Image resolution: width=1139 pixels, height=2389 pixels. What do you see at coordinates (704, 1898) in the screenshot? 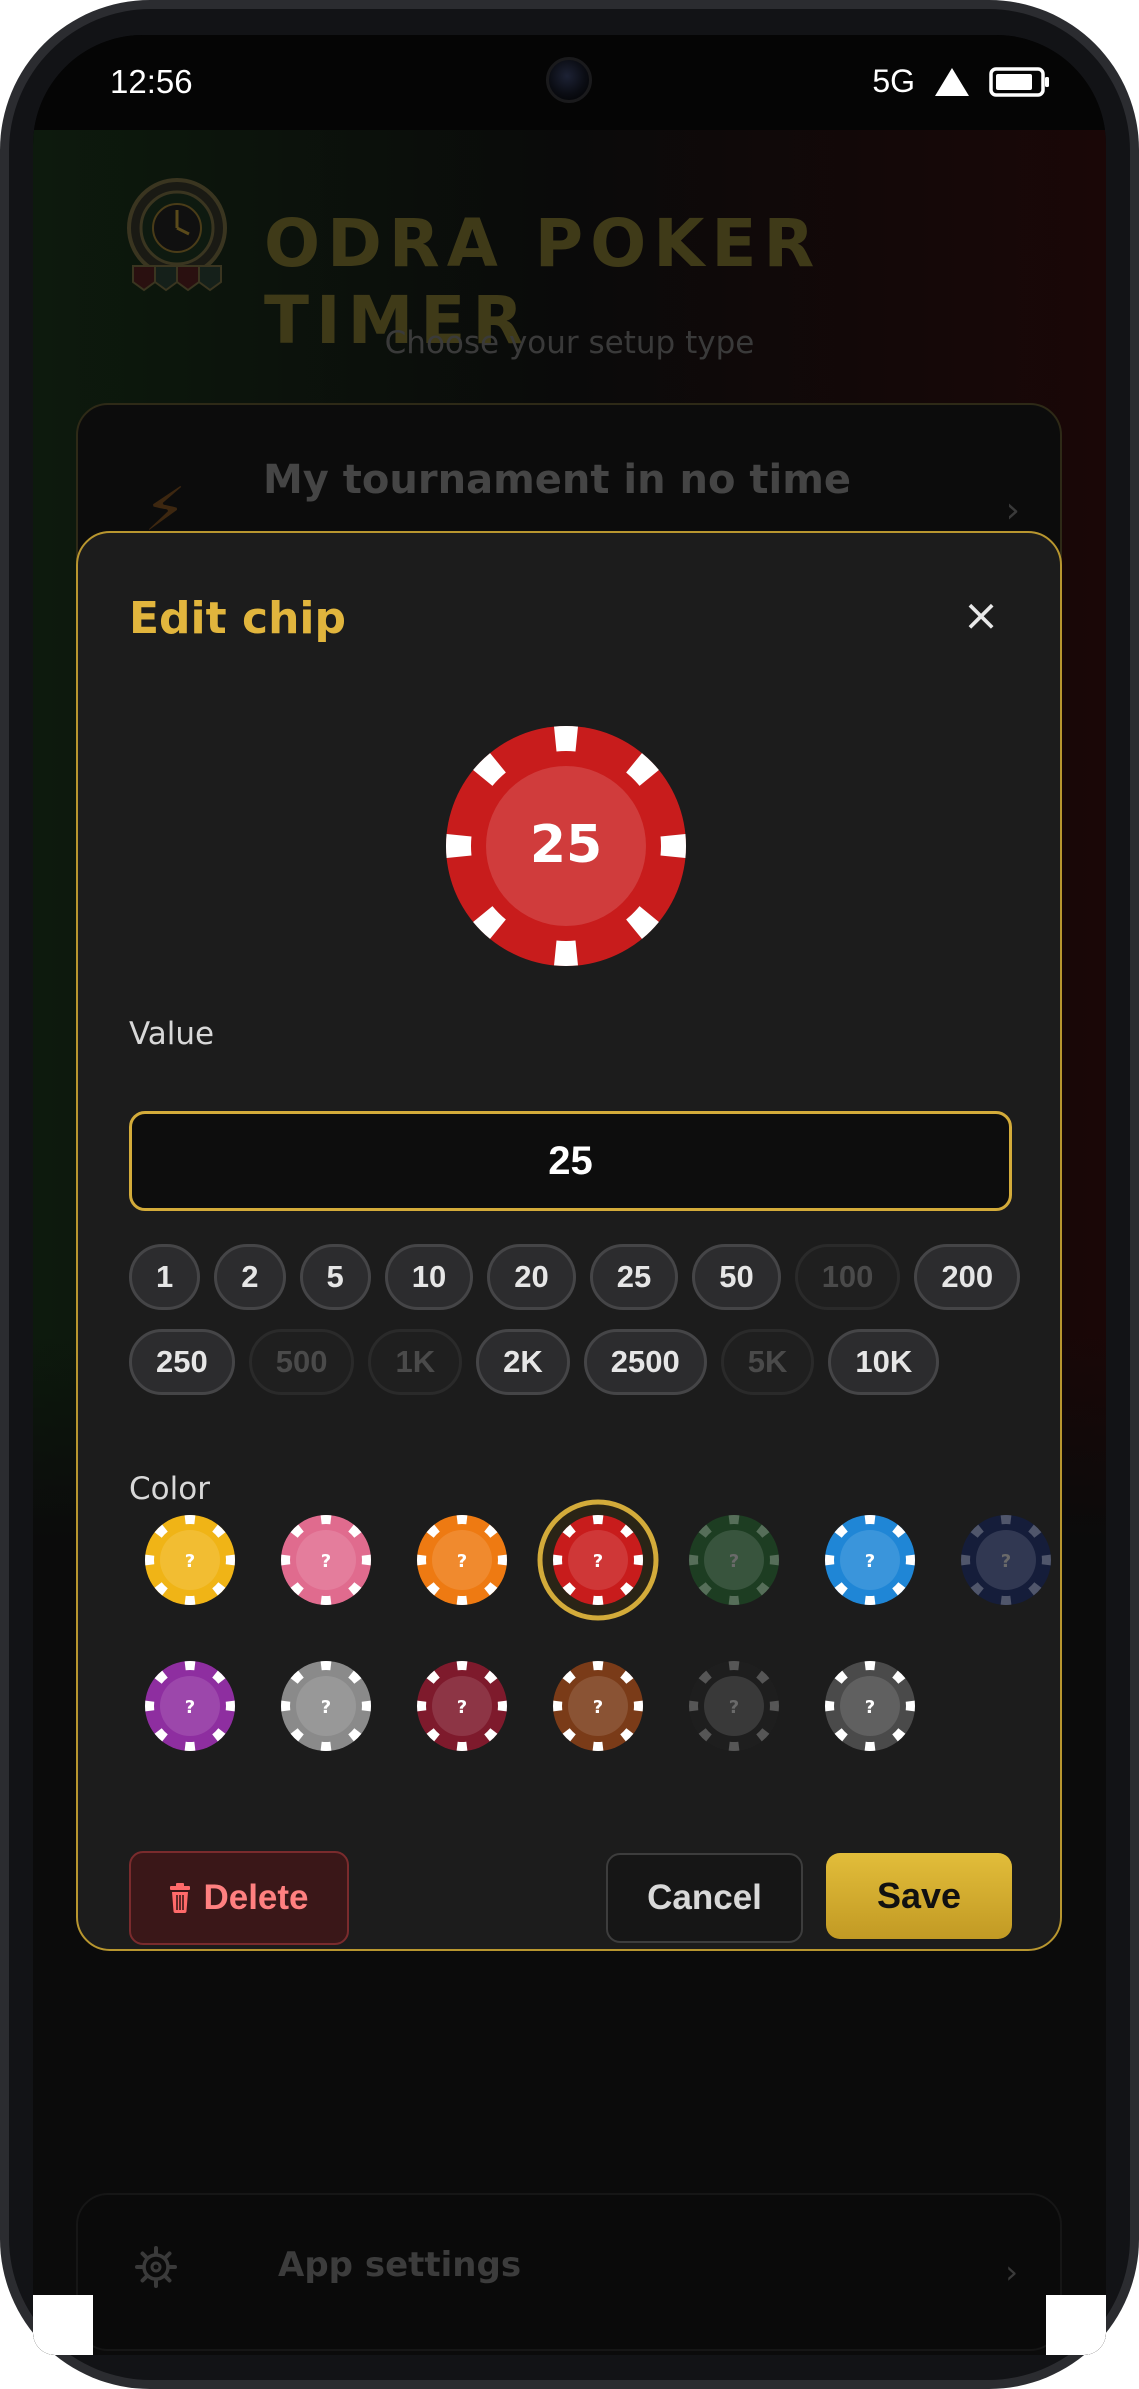
I see `cancel-button: Cancel` at bounding box center [704, 1898].